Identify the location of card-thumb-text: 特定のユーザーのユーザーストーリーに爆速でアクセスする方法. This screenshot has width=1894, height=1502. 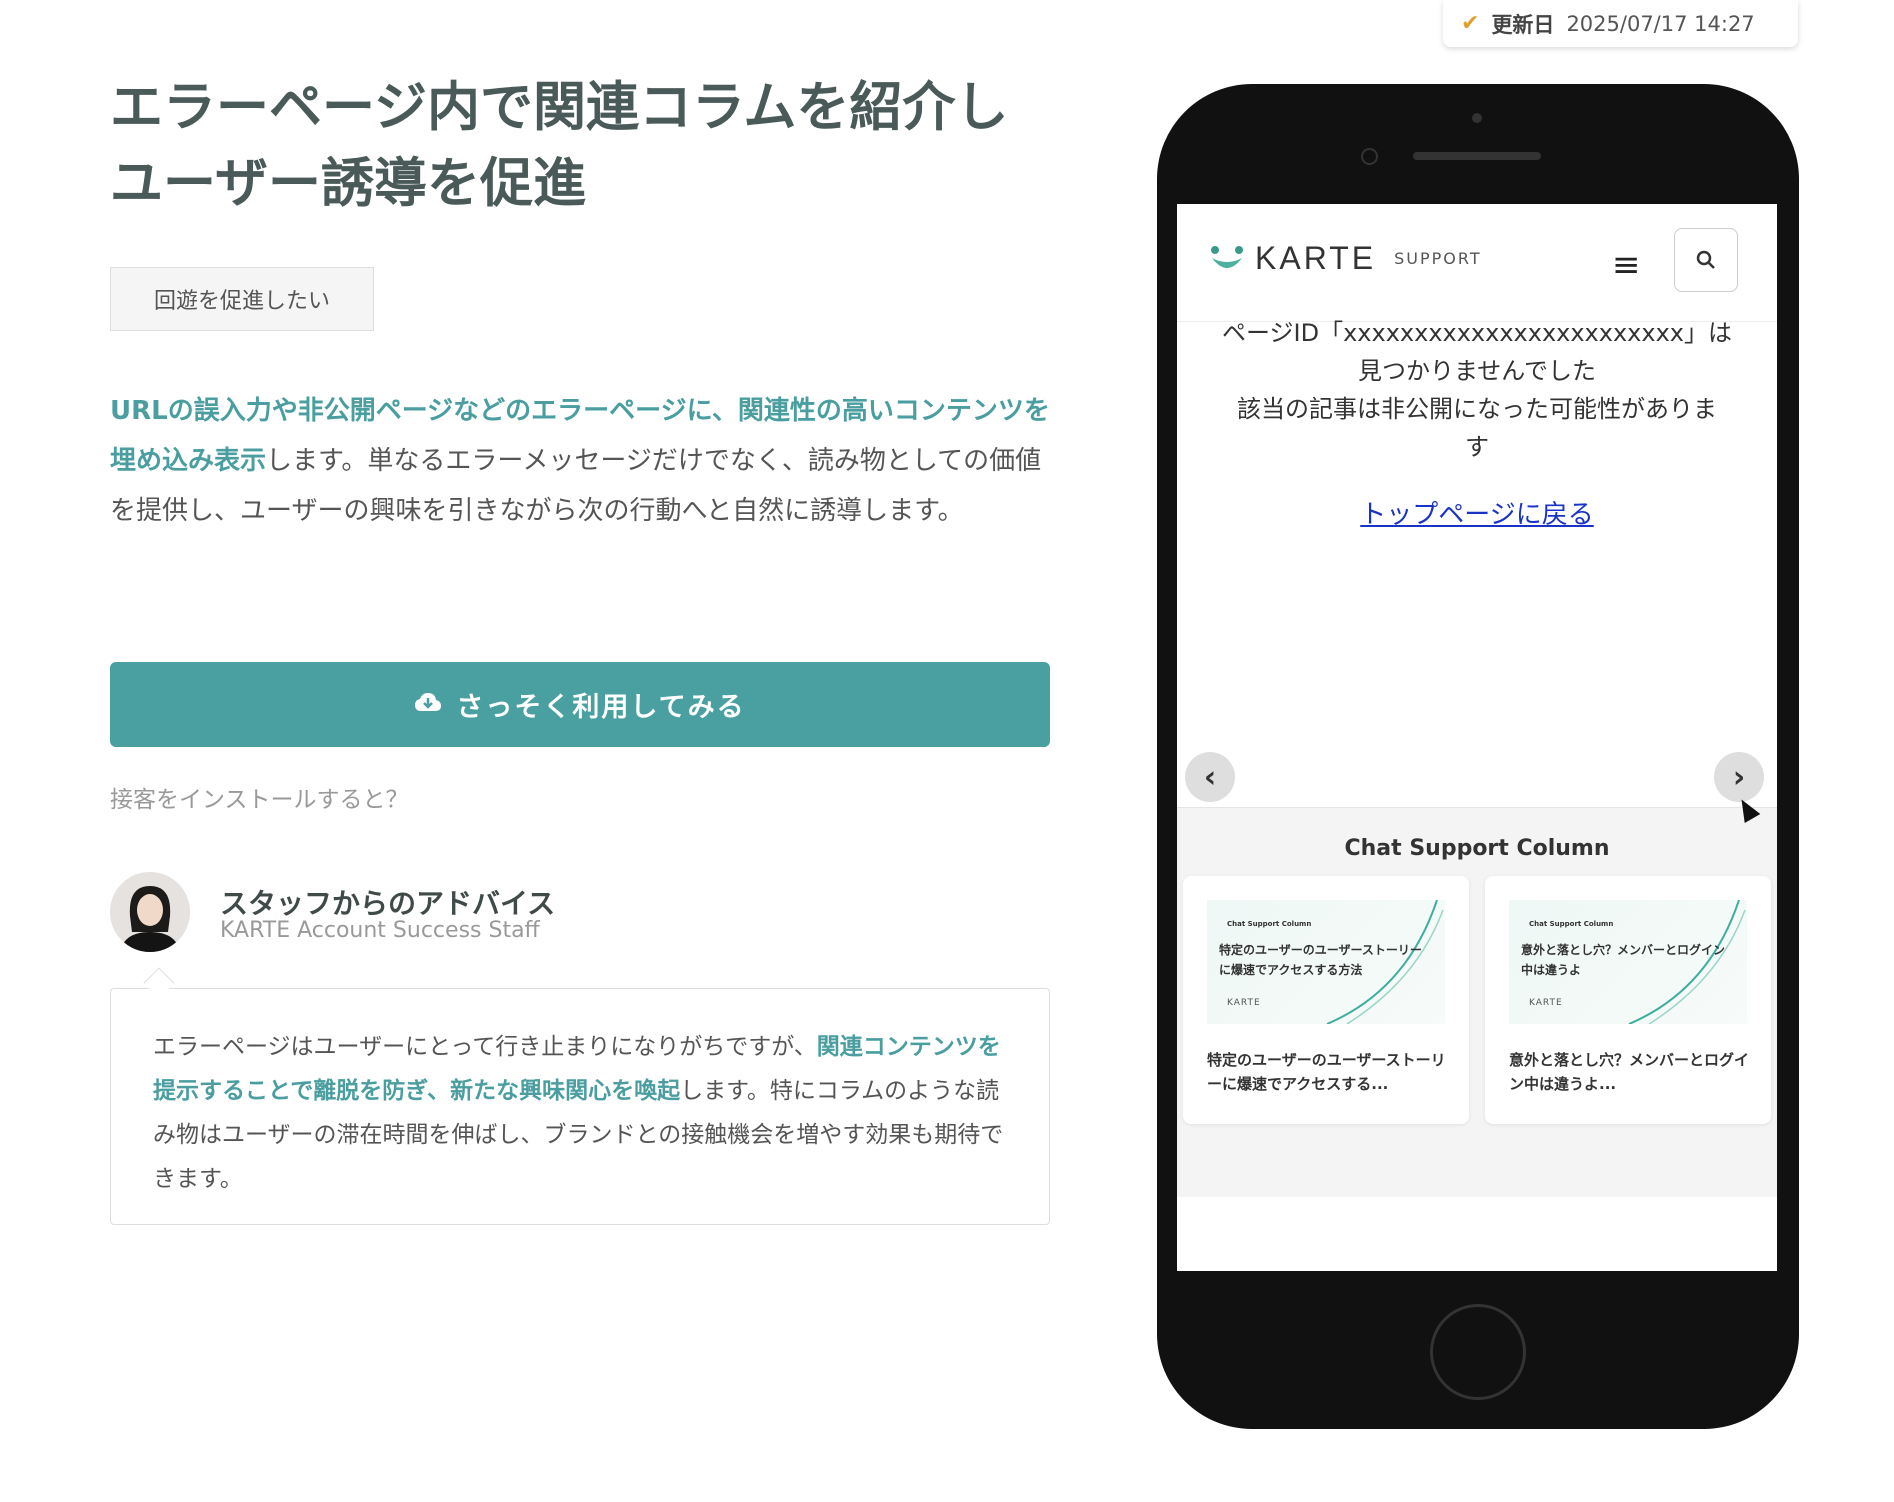
(1320, 960).